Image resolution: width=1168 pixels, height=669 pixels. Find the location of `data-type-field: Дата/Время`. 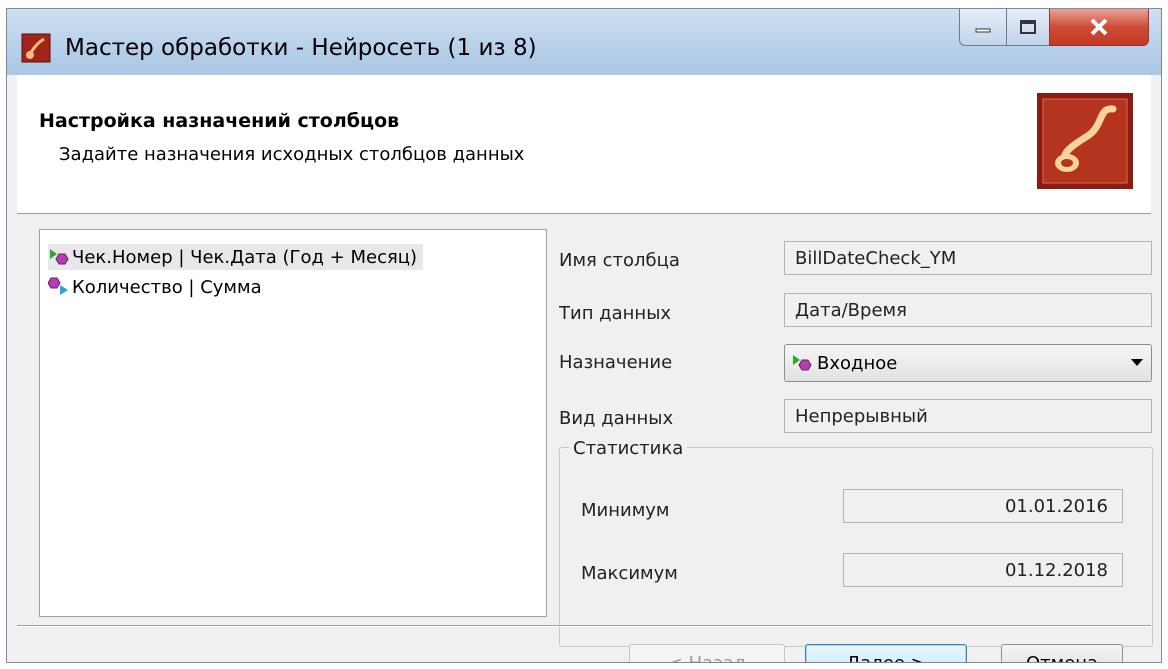

data-type-field: Дата/Время is located at coordinates (968, 310).